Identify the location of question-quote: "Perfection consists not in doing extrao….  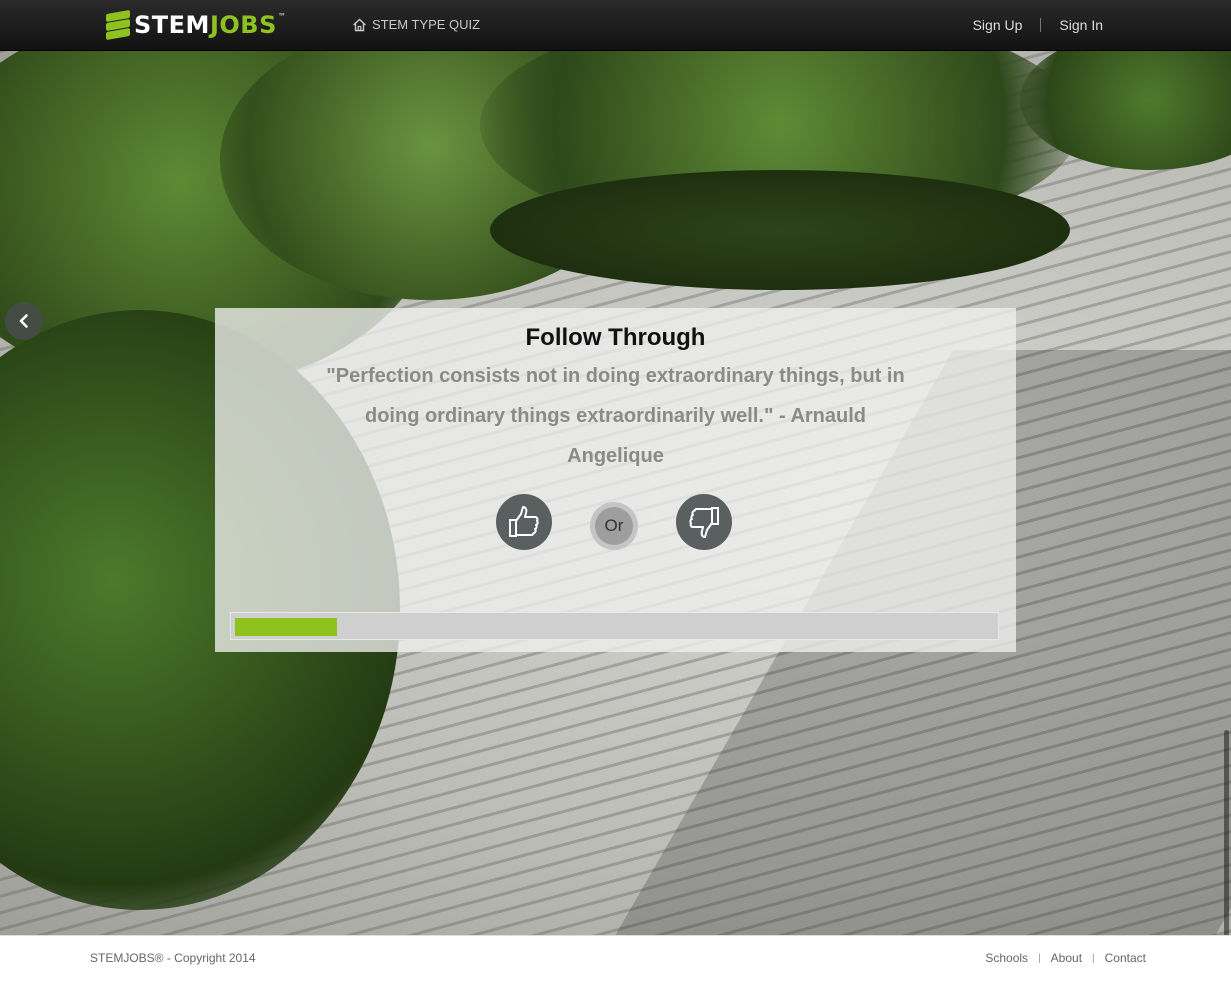
(615, 416).